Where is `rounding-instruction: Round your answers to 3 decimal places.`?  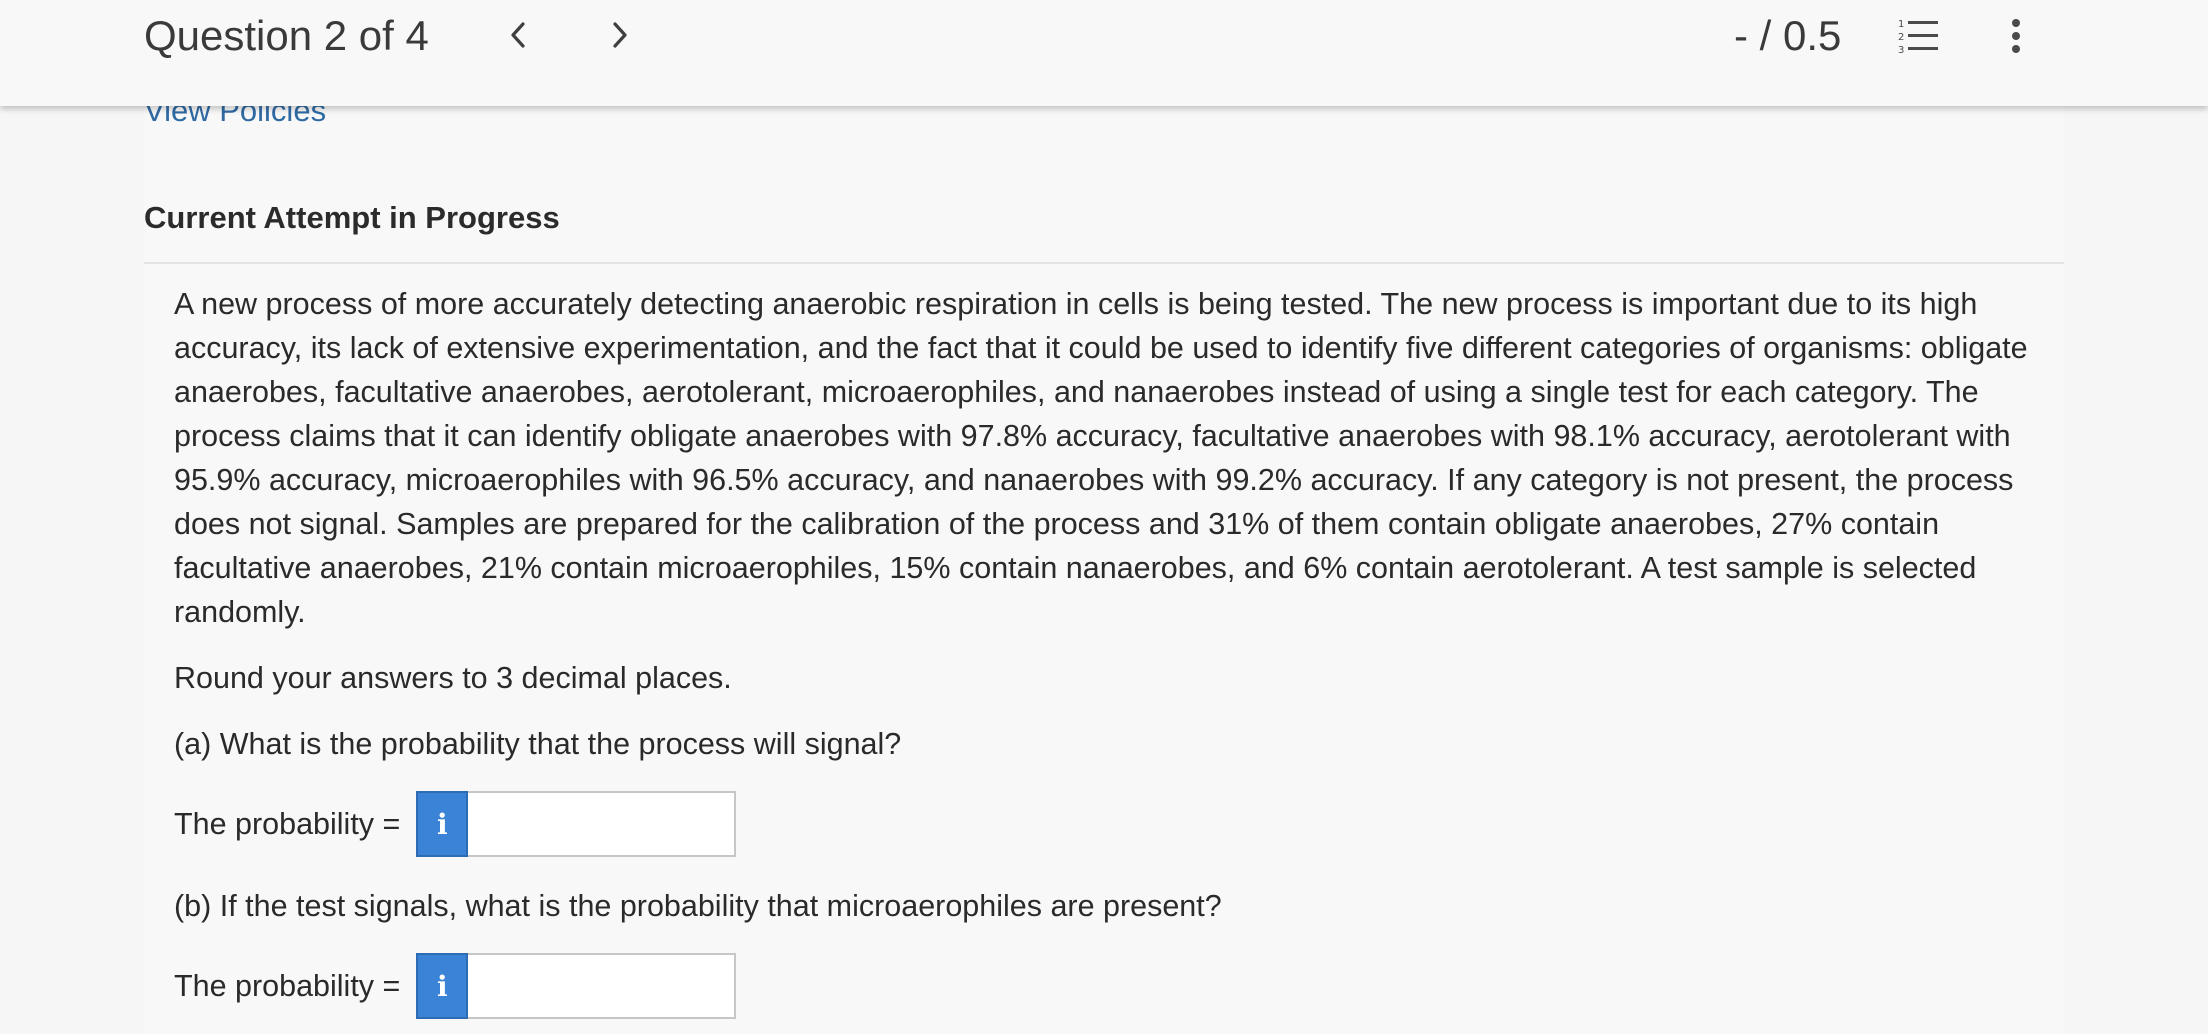
rounding-instruction: Round your answers to 3 decimal places. is located at coordinates (453, 678).